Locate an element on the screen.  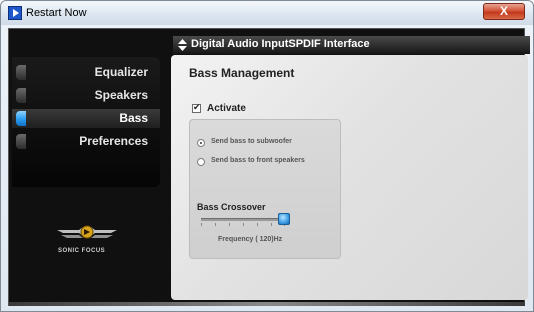
nav-item-speakers: Speakers is located at coordinates (86, 95).